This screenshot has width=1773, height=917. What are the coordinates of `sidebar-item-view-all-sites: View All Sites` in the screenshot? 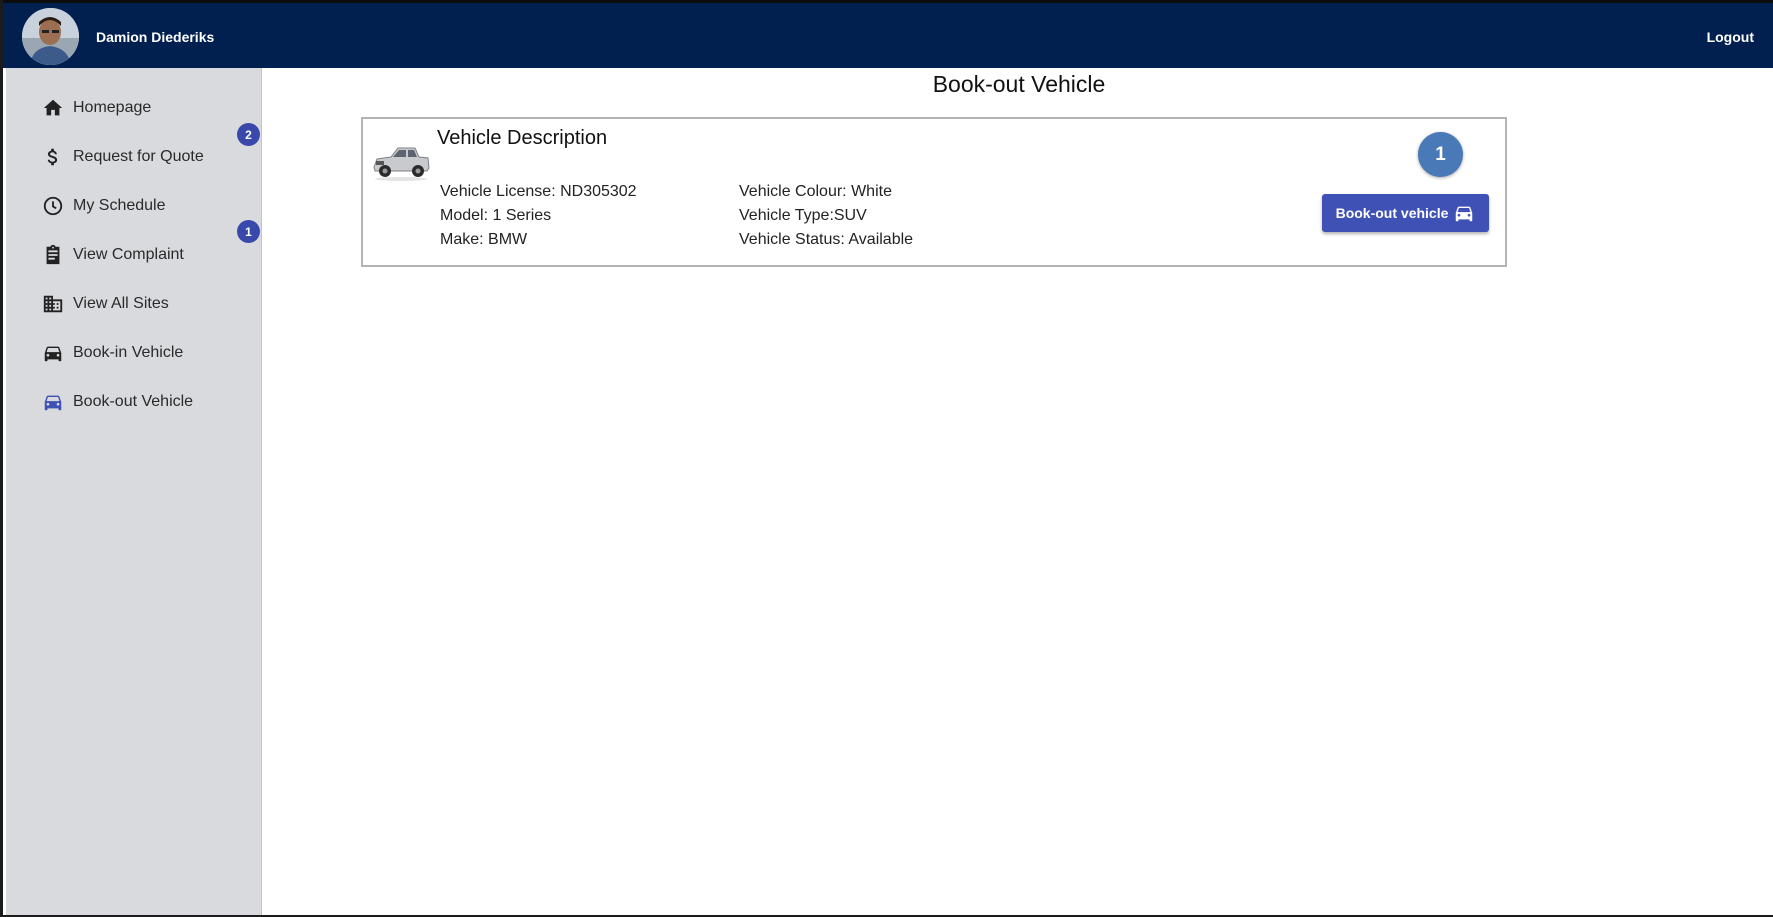 It's located at (147, 304).